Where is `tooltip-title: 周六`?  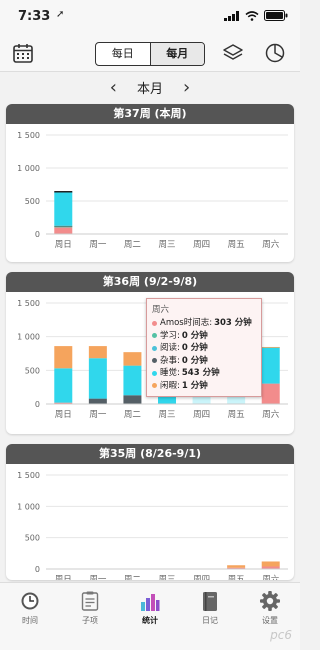 tooltip-title: 周六 is located at coordinates (161, 310).